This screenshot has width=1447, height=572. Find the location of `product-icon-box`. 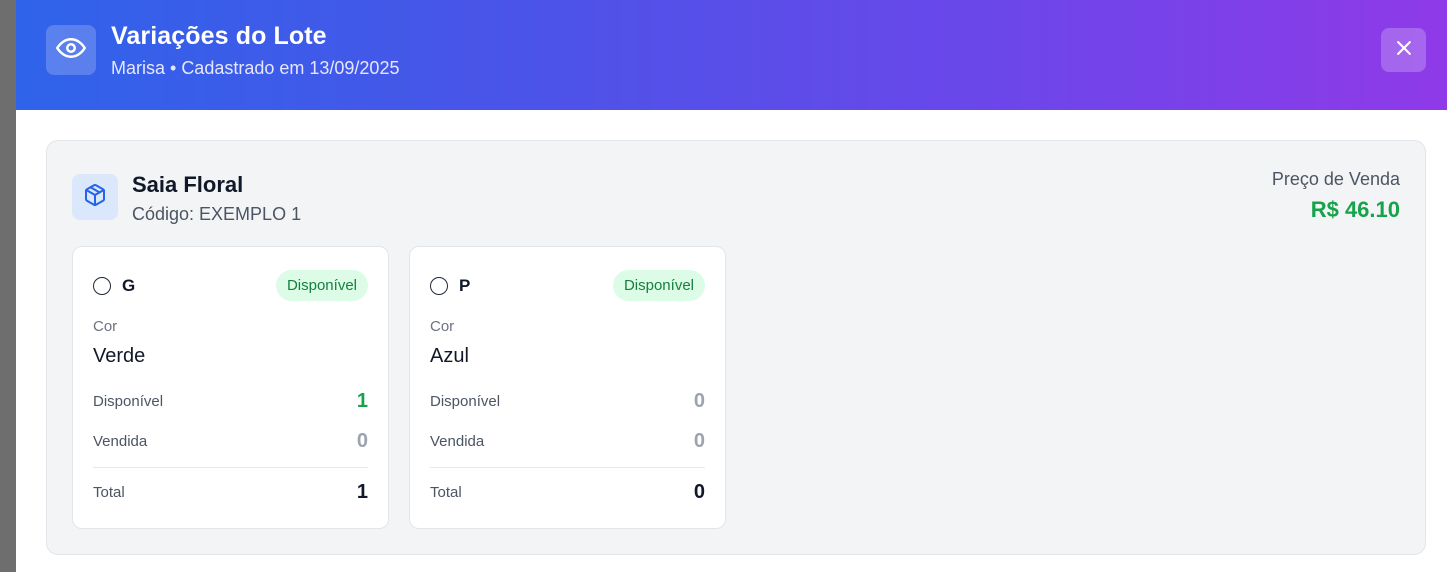

product-icon-box is located at coordinates (95, 197).